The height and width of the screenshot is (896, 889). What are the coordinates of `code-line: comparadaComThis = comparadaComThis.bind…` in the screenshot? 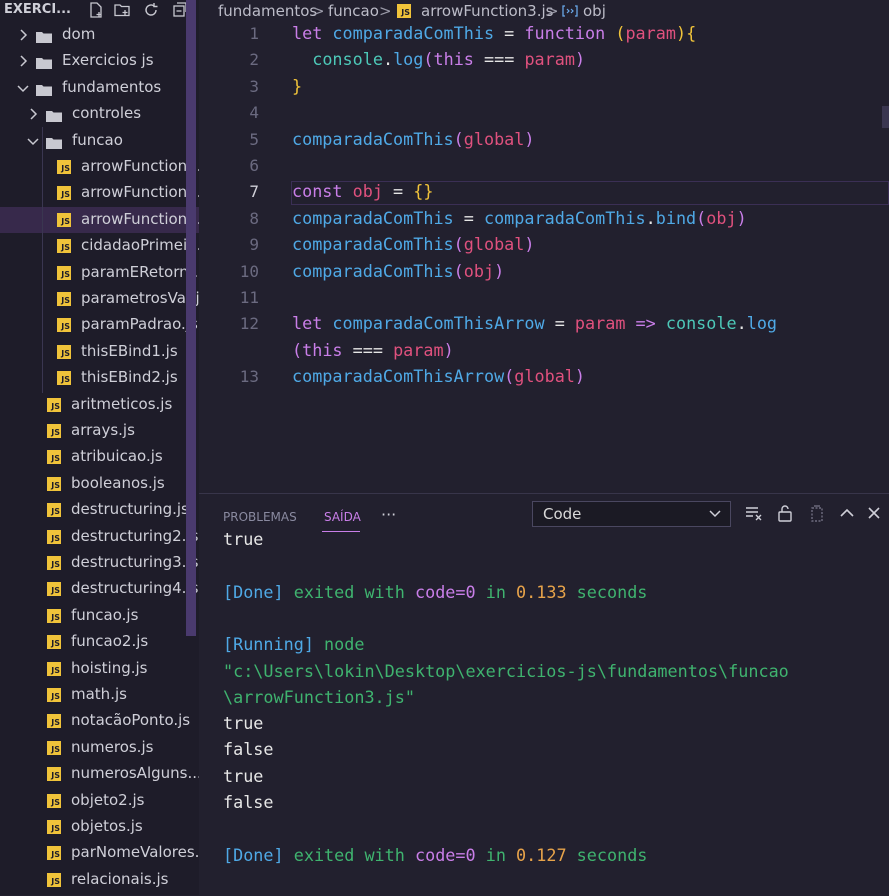 It's located at (519, 218).